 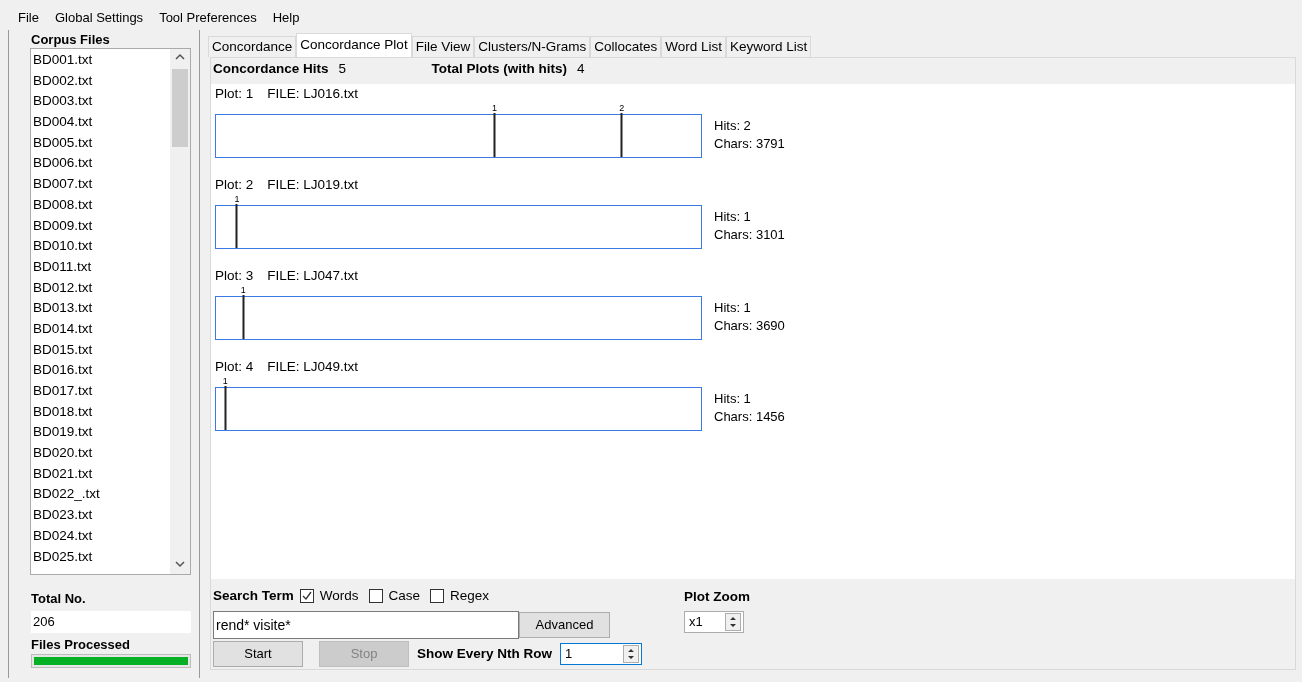 I want to click on tab: Keyword List, so click(x=769, y=46).